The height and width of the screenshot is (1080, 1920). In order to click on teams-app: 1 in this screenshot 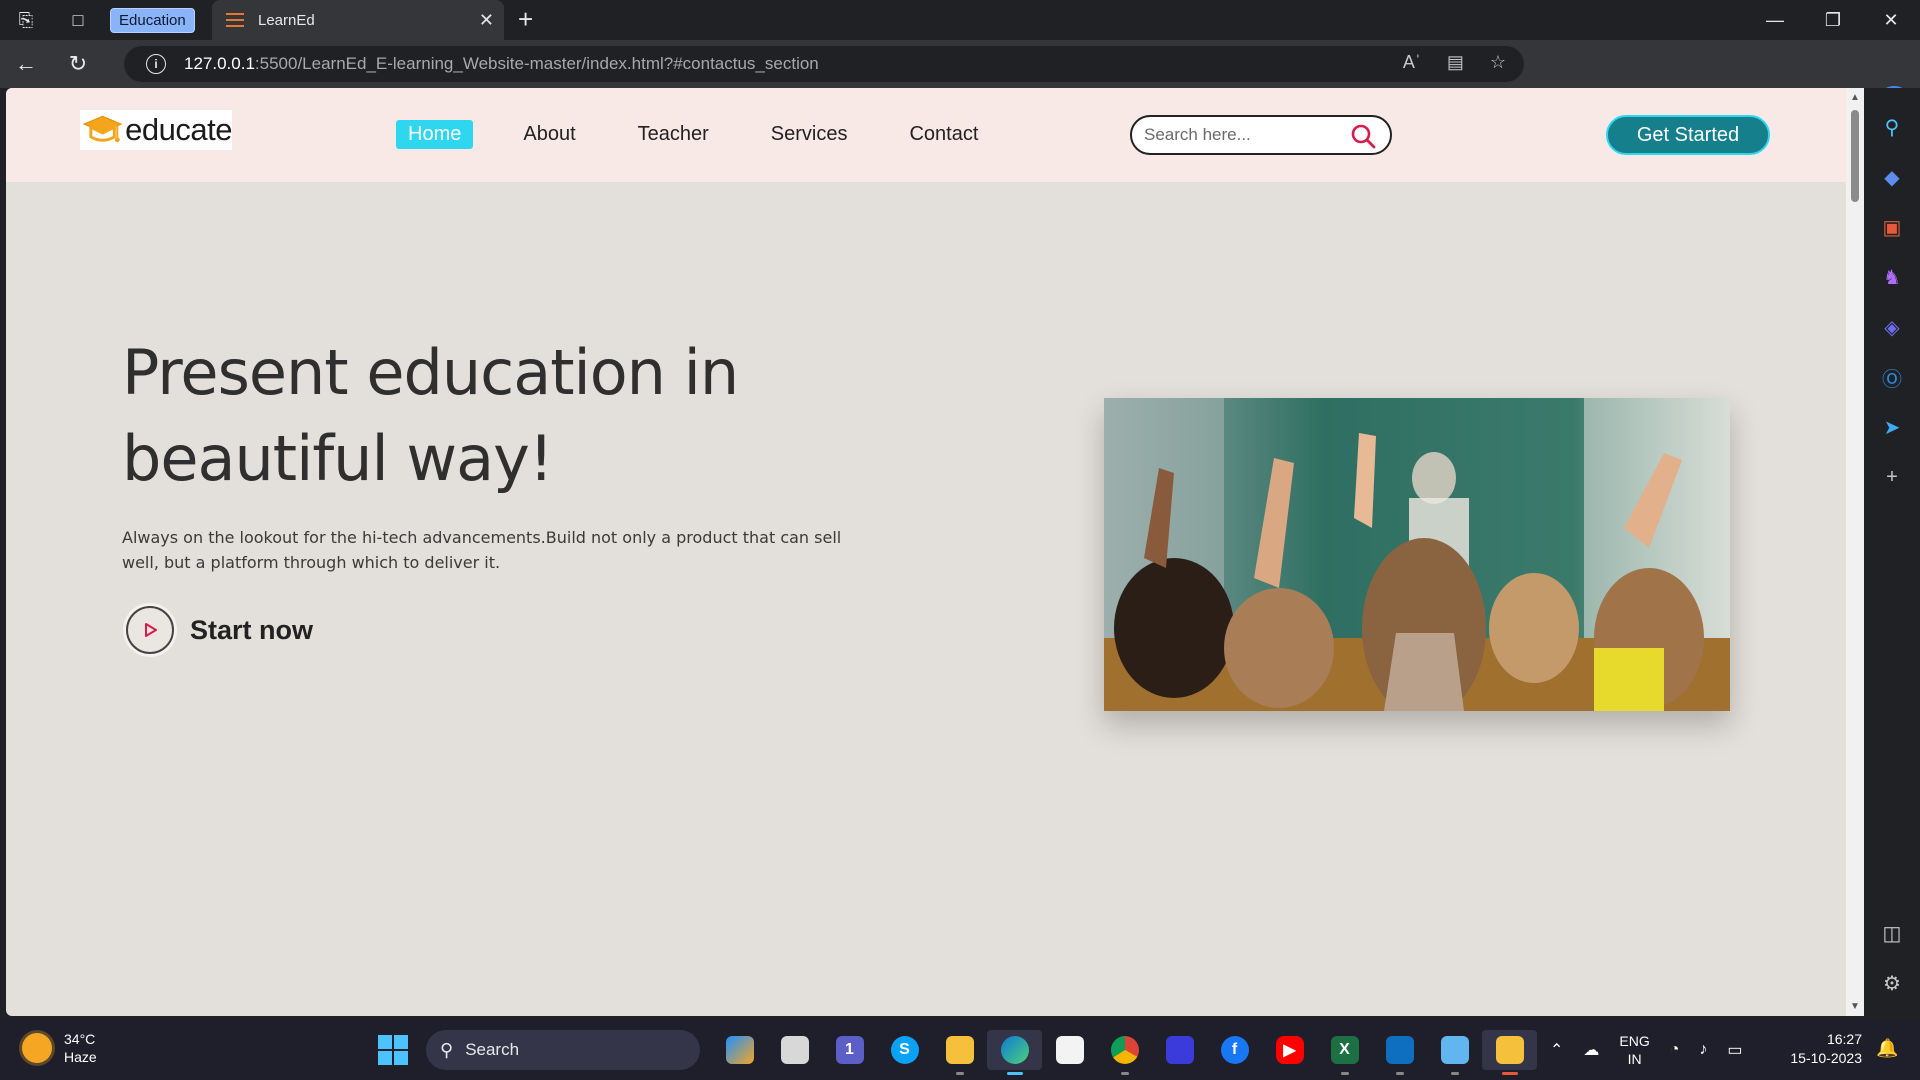, I will do `click(849, 1050)`.